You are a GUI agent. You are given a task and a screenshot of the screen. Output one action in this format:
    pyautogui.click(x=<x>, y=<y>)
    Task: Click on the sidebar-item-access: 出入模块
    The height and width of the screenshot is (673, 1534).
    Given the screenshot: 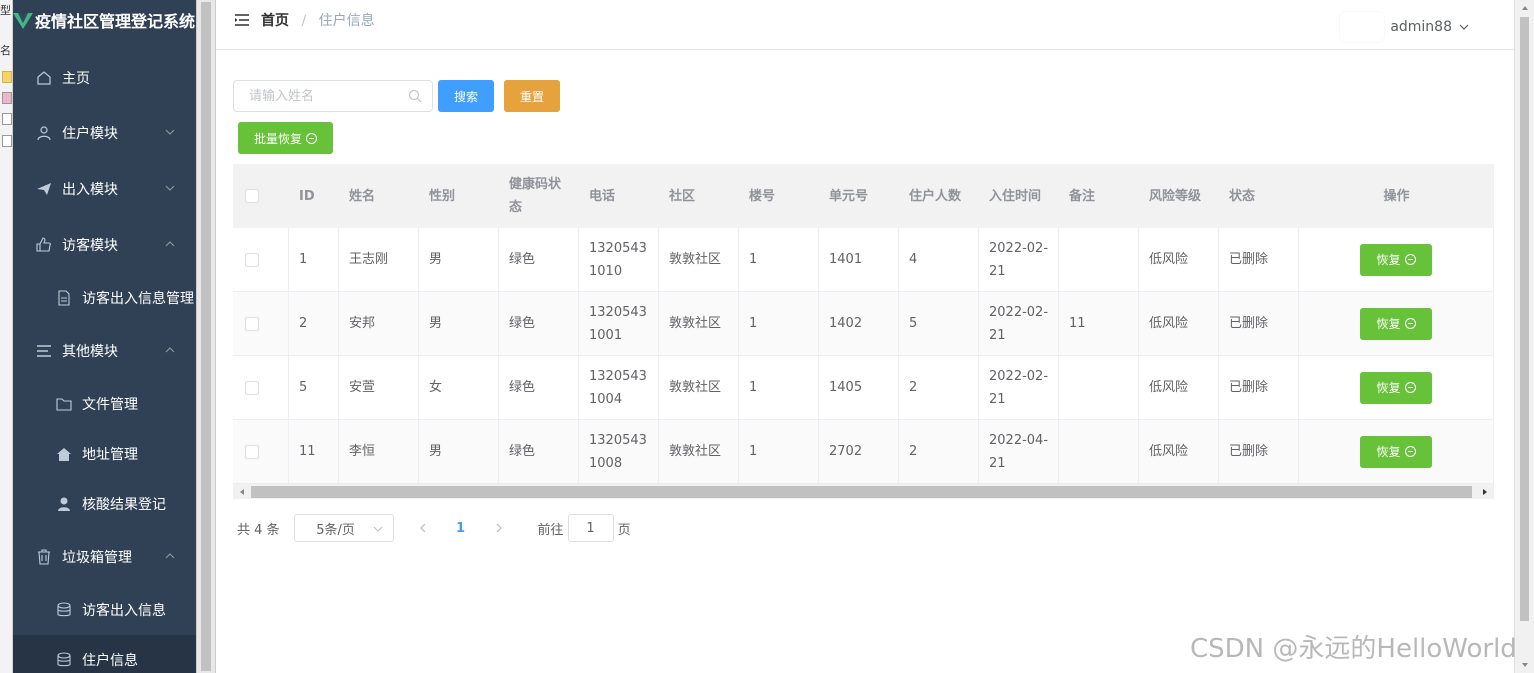 What is the action you would take?
    pyautogui.click(x=104, y=189)
    